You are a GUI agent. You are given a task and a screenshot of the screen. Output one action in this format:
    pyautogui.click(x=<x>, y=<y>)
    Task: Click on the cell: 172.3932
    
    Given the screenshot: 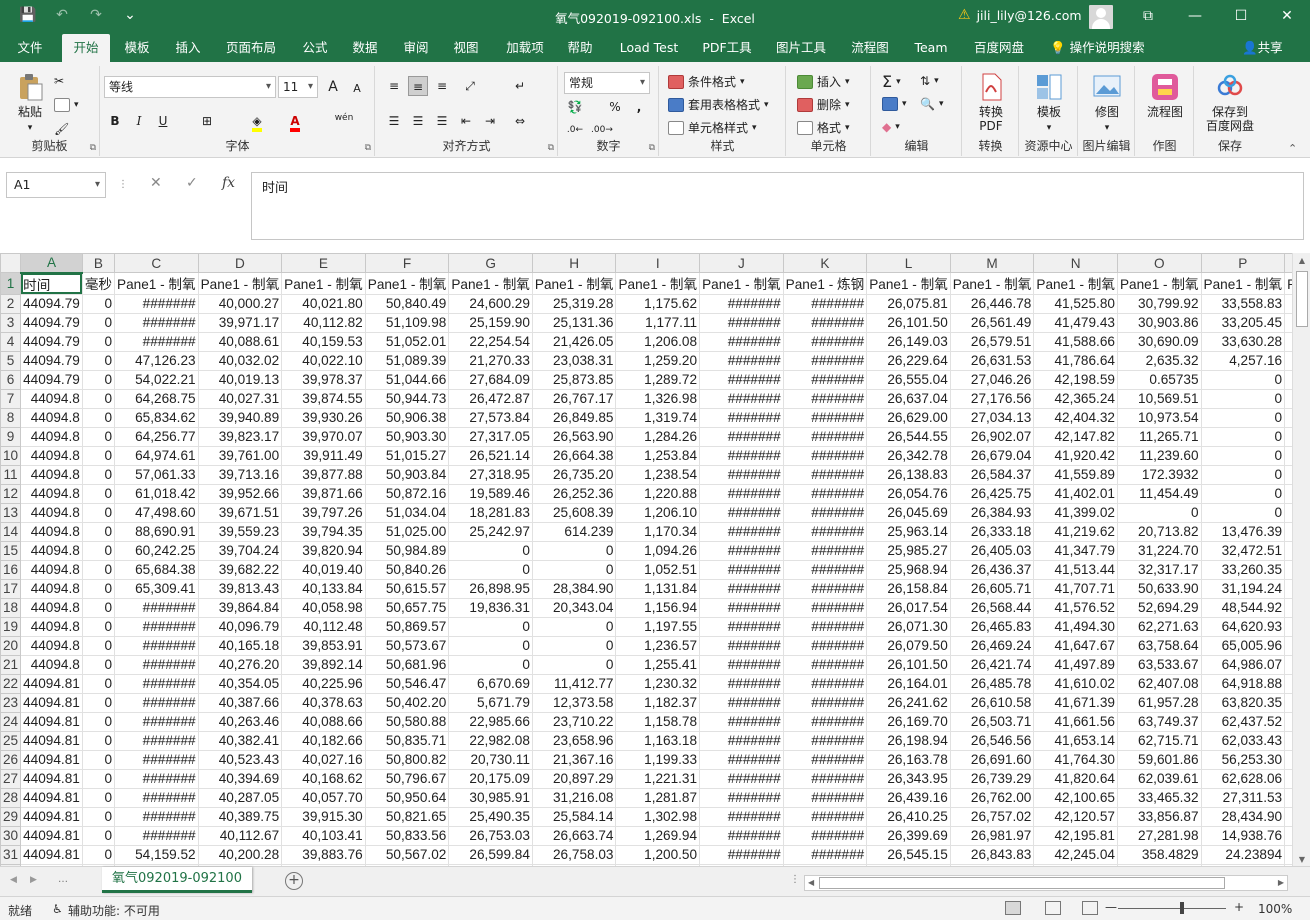 What is the action you would take?
    pyautogui.click(x=1159, y=474)
    